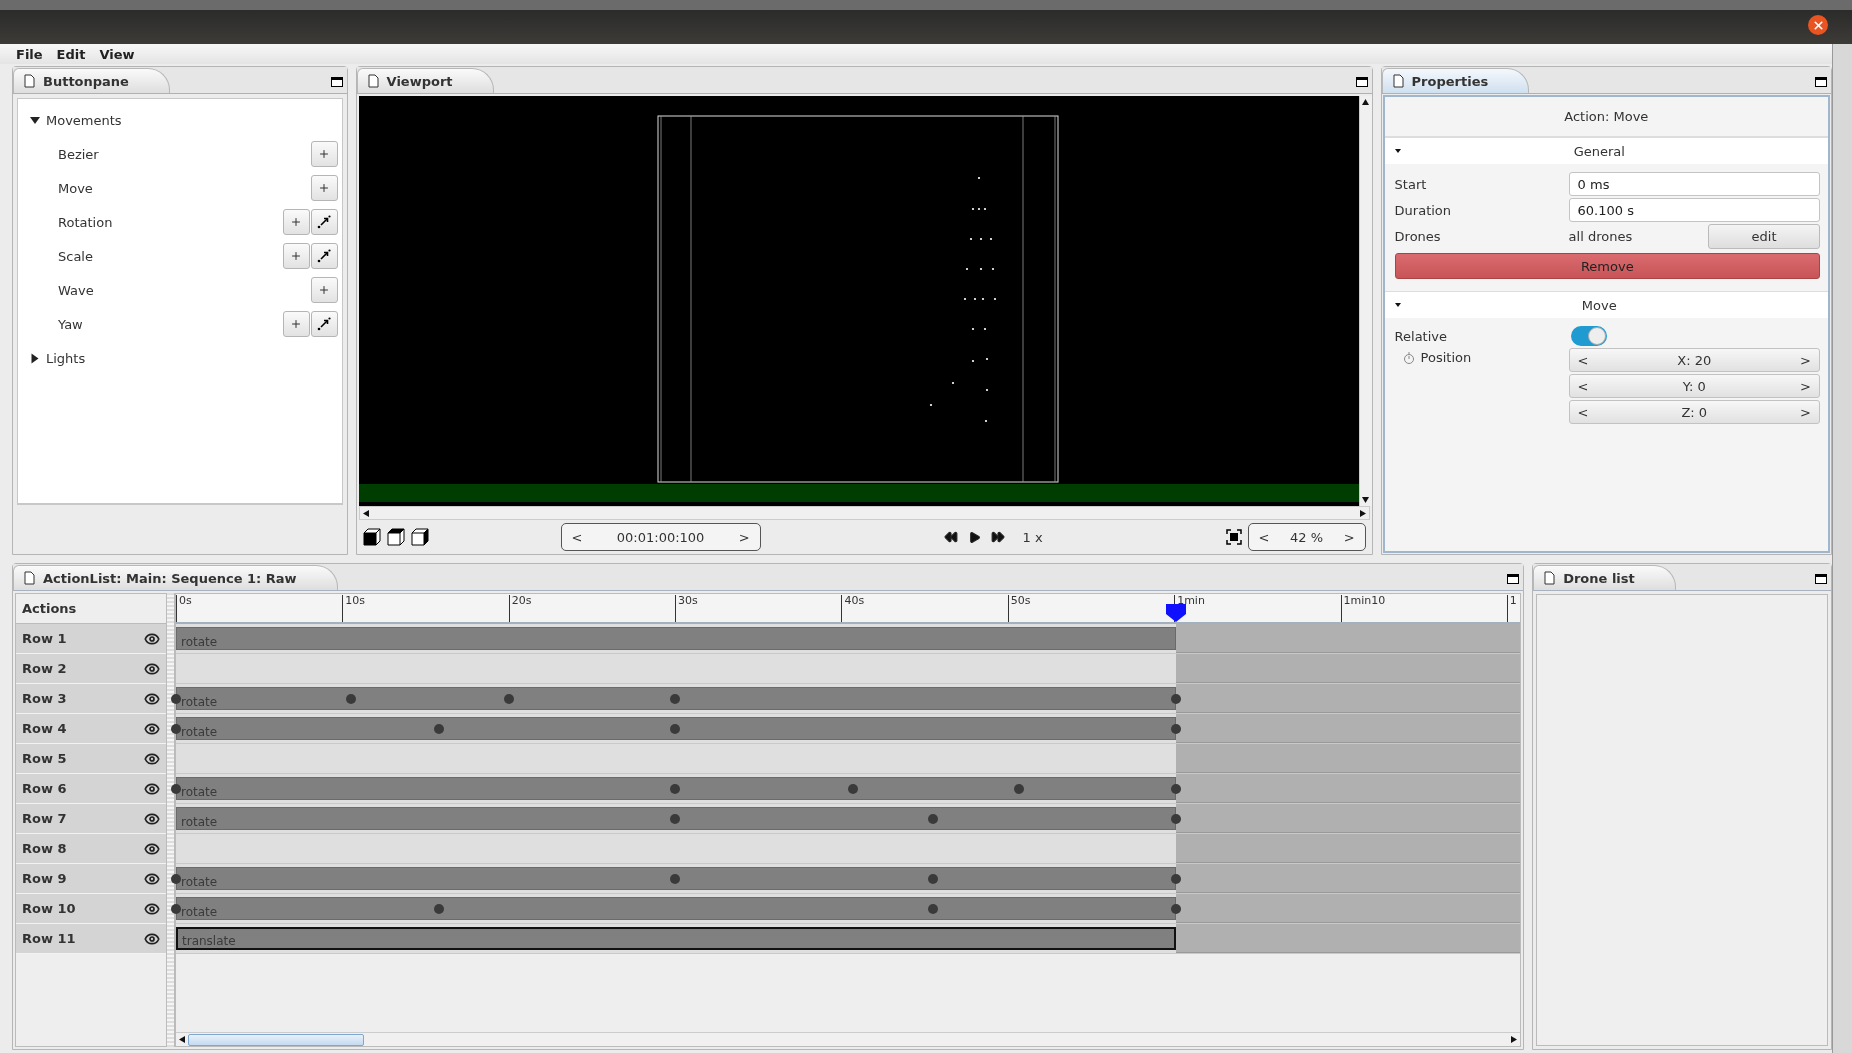 The image size is (1852, 1053). I want to click on vector-stepper: < Z: 0 >, so click(1694, 412).